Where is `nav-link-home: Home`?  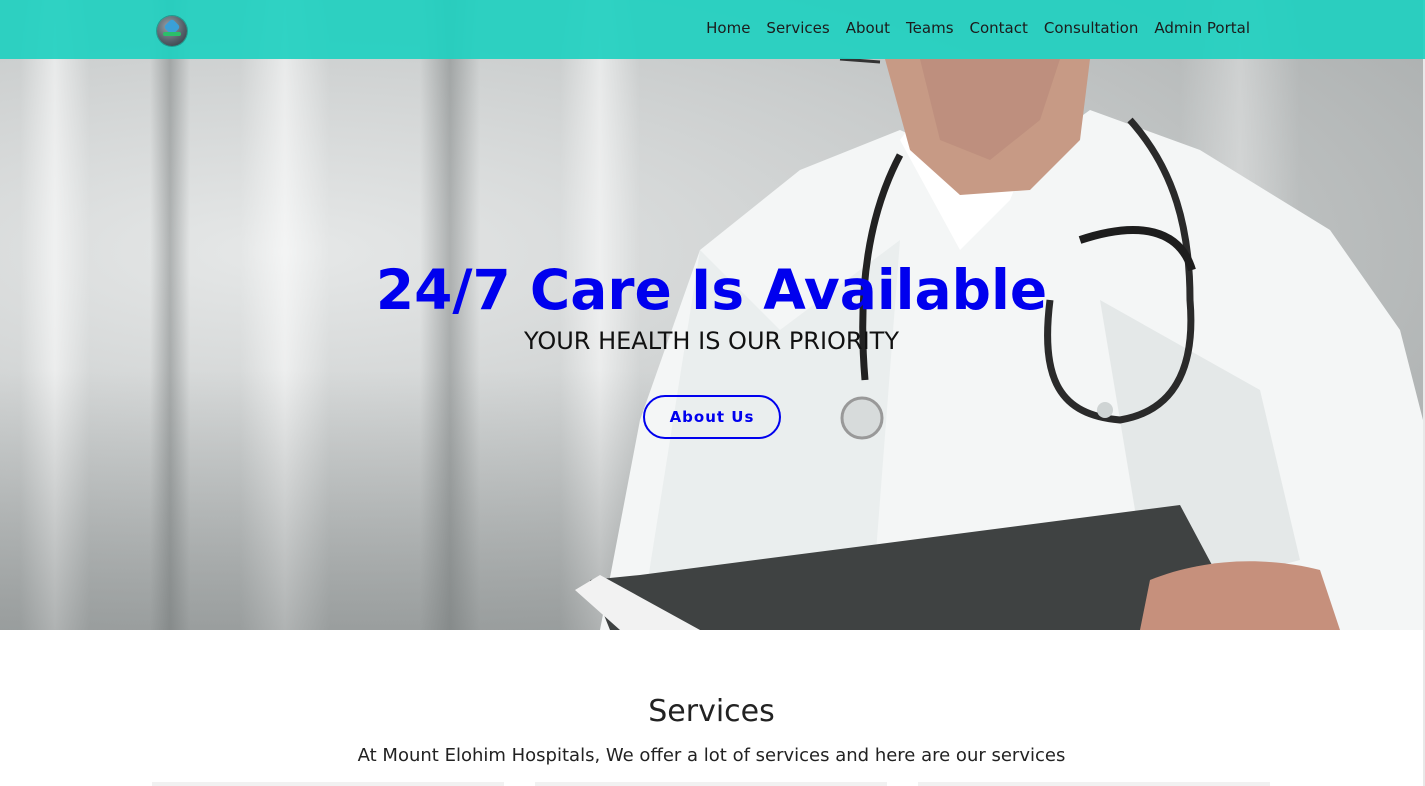
nav-link-home: Home is located at coordinates (728, 28).